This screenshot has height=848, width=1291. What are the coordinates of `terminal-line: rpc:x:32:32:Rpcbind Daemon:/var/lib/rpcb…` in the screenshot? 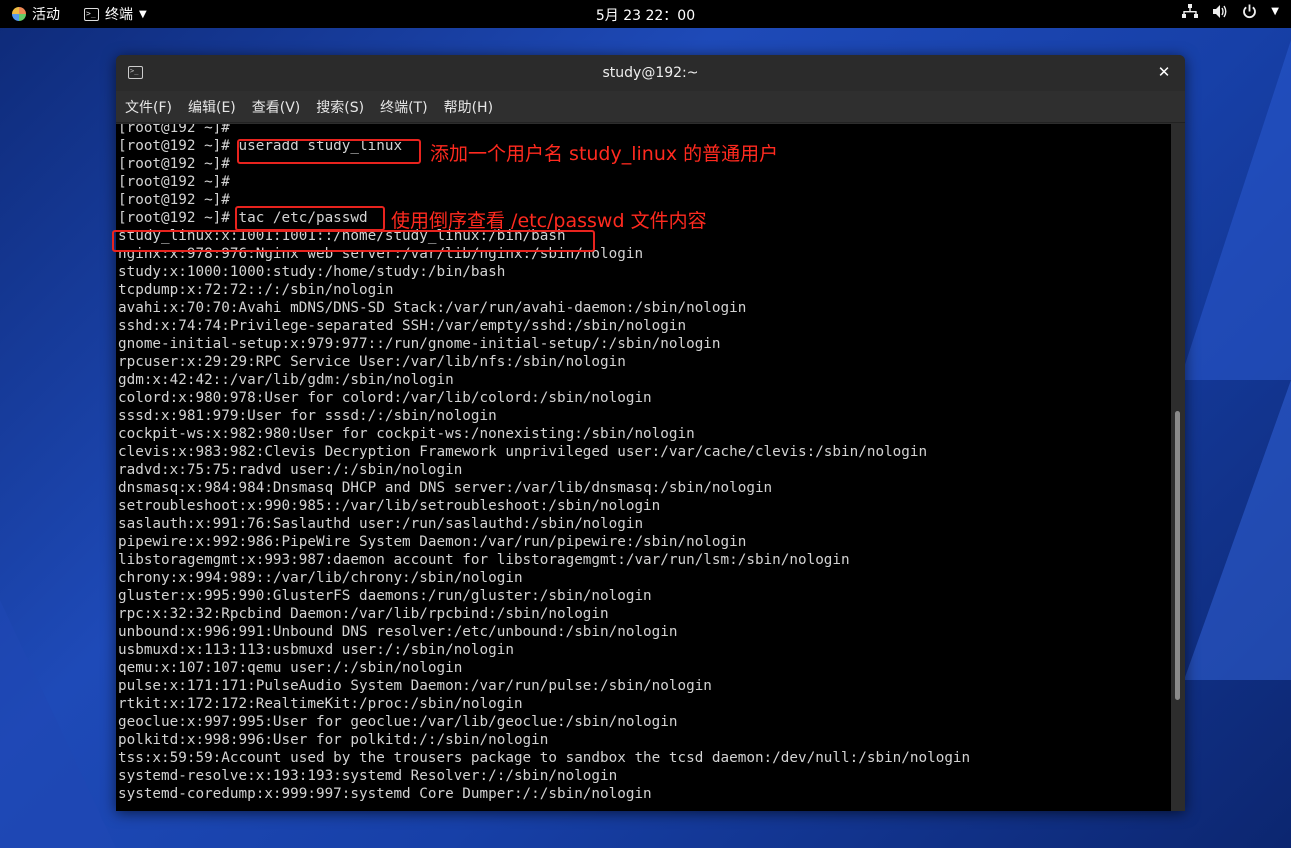 It's located at (363, 614).